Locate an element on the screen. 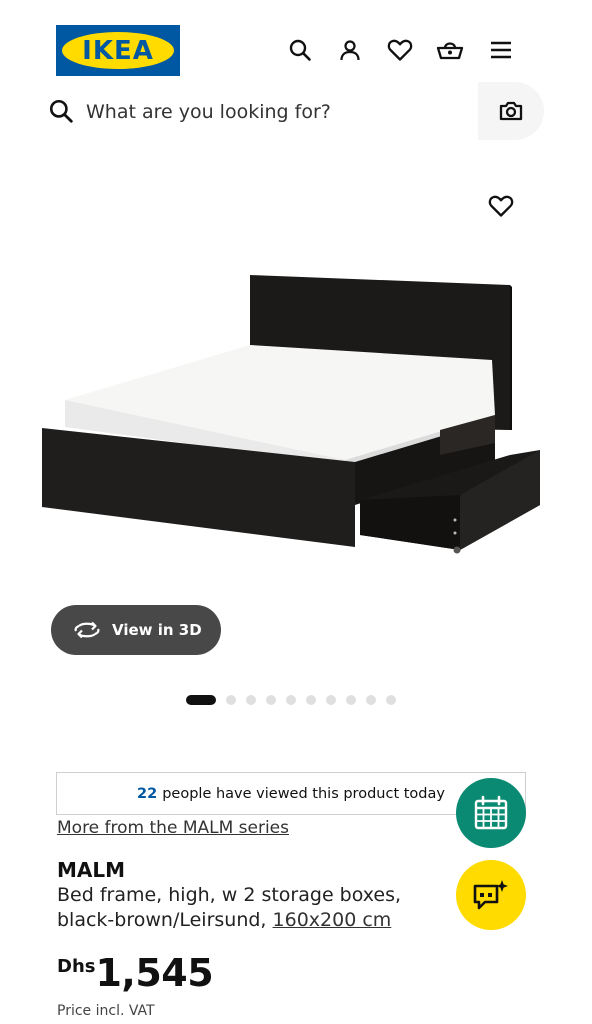  product-name: MALM is located at coordinates (91, 870).